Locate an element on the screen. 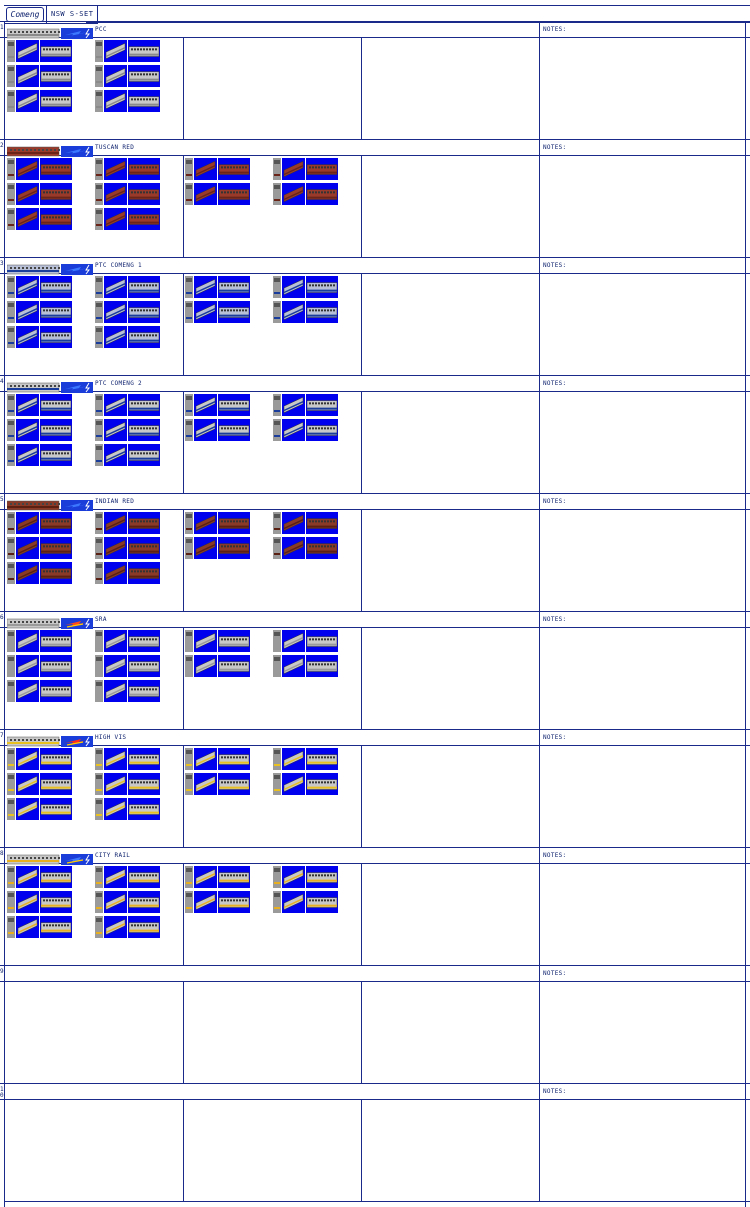 This screenshot has height=1207, width=750. livery-section: 4 PTC COMENG 2 NOTES: is located at coordinates (375, 434).